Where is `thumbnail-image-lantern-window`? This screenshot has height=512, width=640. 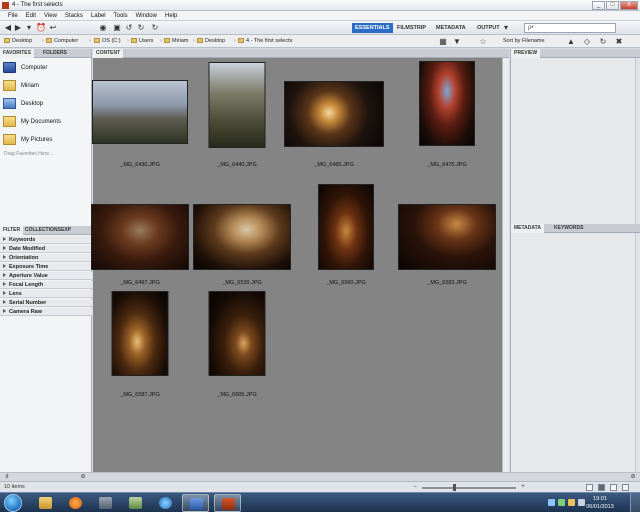
thumbnail-image-lantern-window is located at coordinates (334, 114).